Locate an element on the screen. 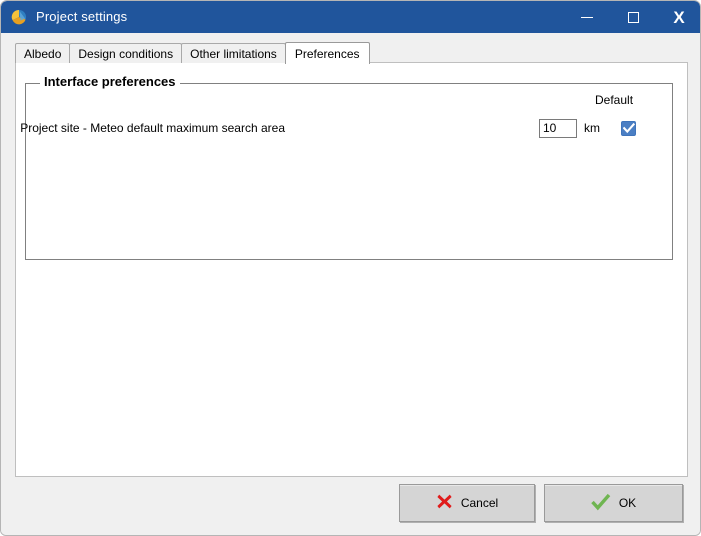  cancel-button-label: Cancel is located at coordinates (479, 503).